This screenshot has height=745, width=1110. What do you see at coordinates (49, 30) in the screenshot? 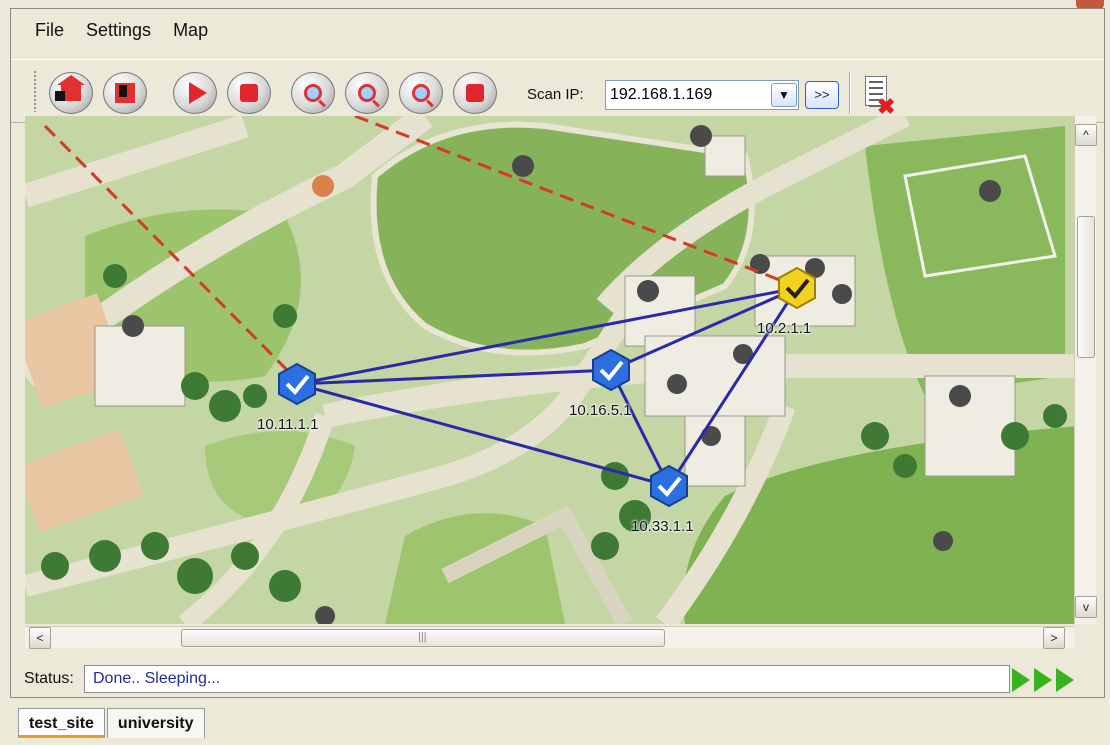
I see `menu-file: File` at bounding box center [49, 30].